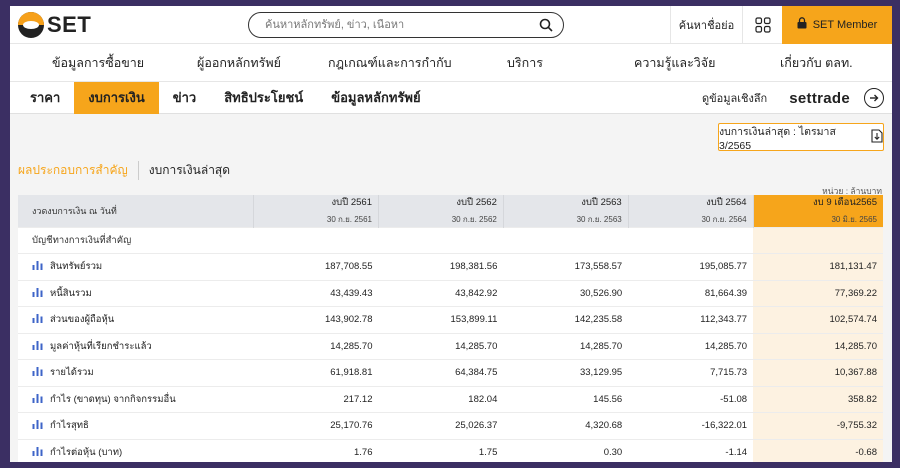 The width and height of the screenshot is (900, 468). Describe the element at coordinates (316, 372) in the screenshot. I see `value-cell: 61,918.81` at that location.